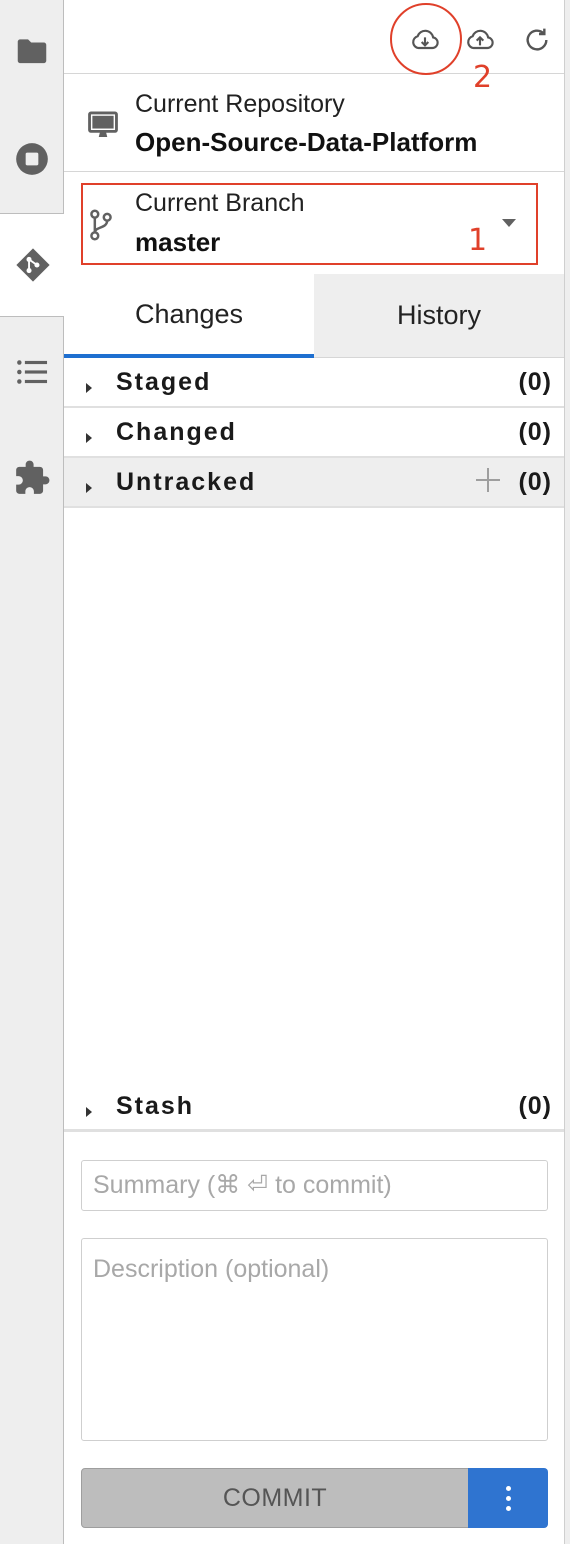 The height and width of the screenshot is (1544, 570). Describe the element at coordinates (275, 1498) in the screenshot. I see `commit-button: COMMIT` at that location.